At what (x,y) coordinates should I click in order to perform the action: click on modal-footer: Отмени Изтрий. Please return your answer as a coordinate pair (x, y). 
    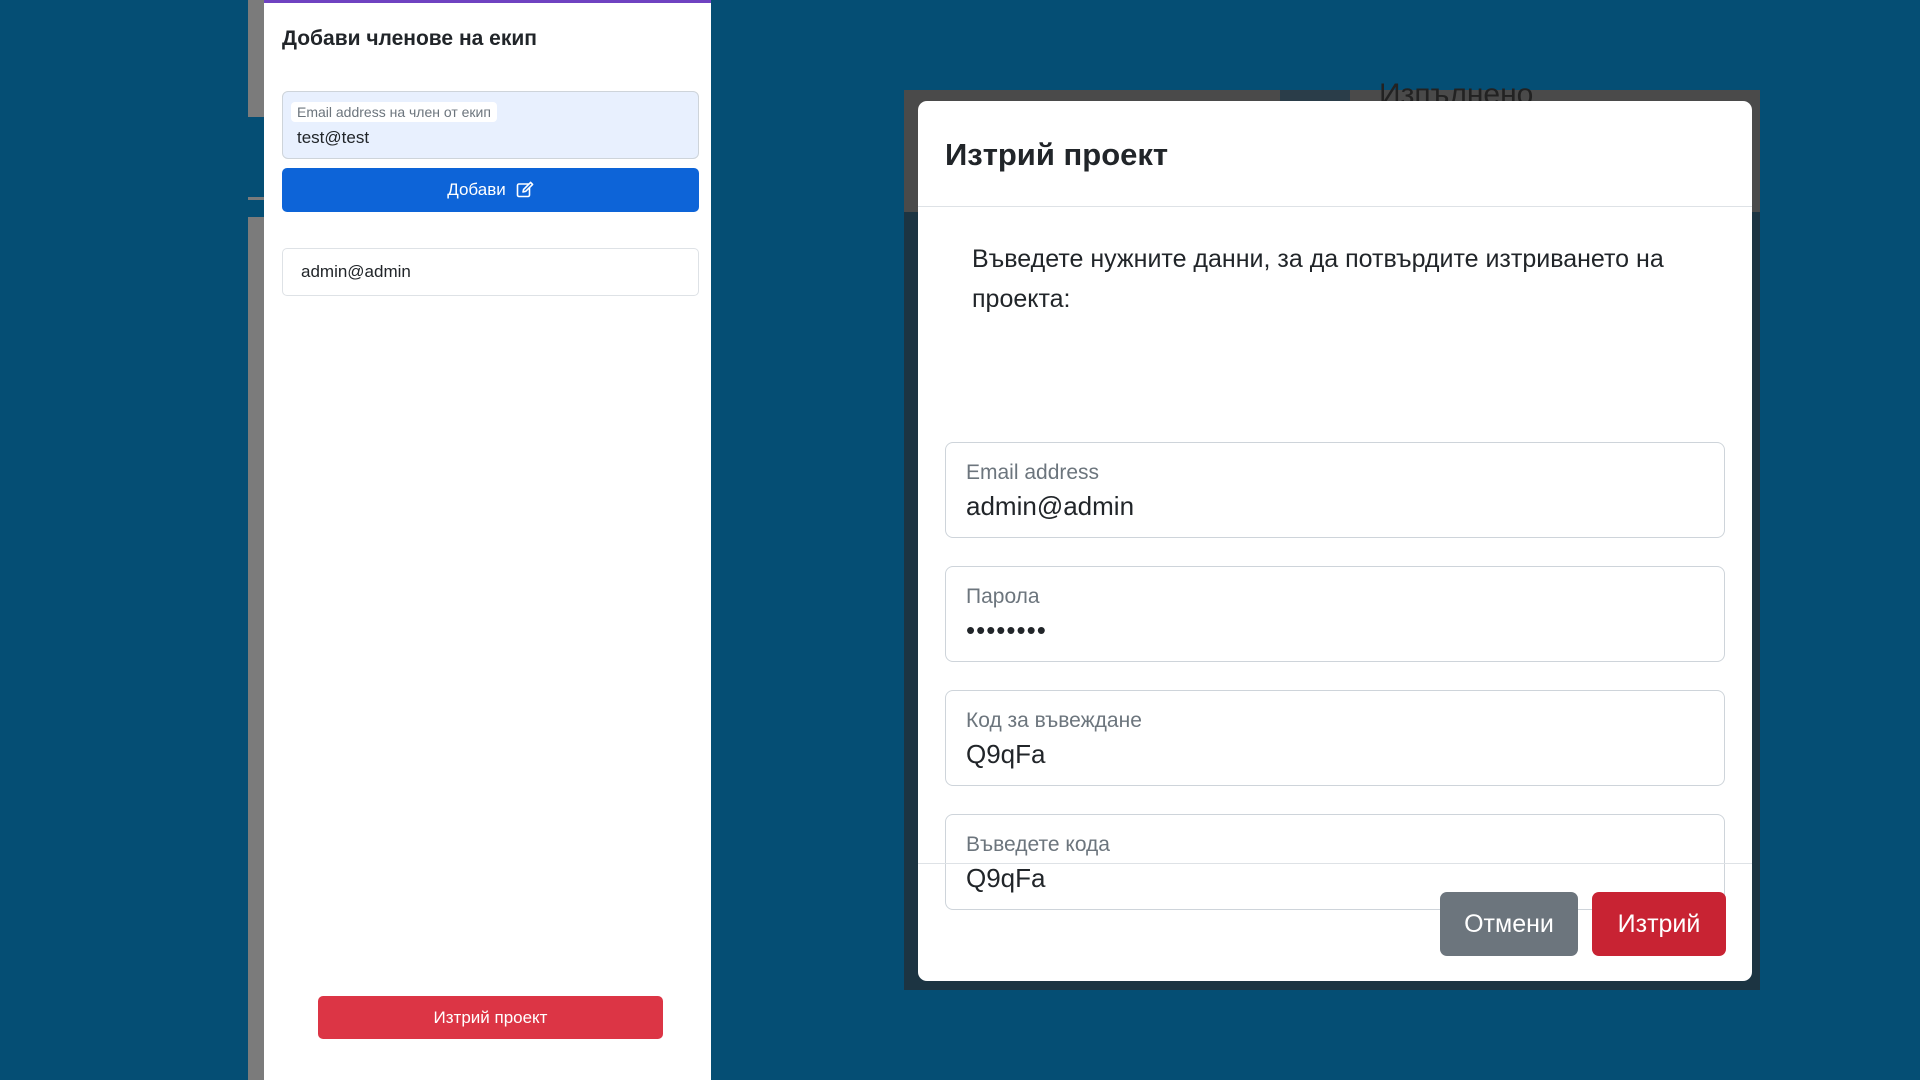
    Looking at the image, I should click on (1335, 922).